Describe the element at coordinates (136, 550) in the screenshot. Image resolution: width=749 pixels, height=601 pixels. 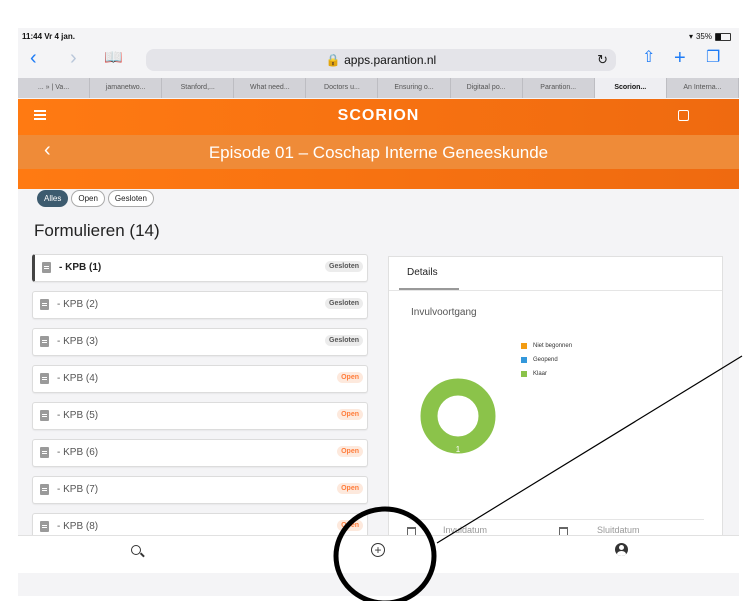
I see `search-icon` at that location.